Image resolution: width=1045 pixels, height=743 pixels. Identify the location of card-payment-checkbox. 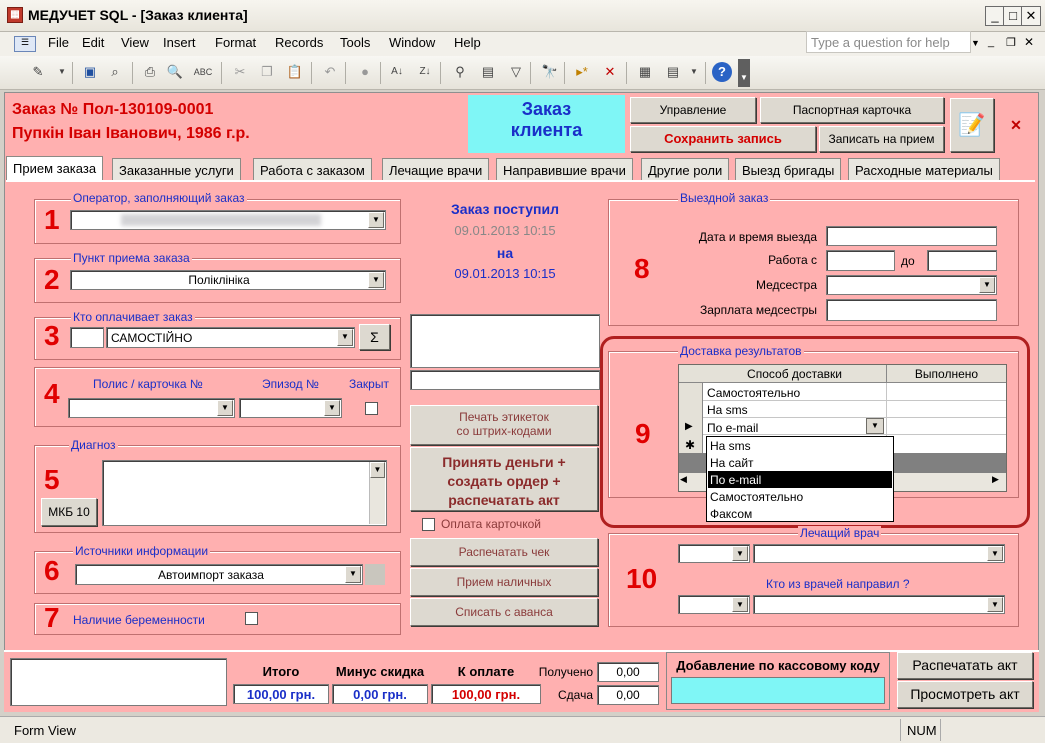
(428, 524).